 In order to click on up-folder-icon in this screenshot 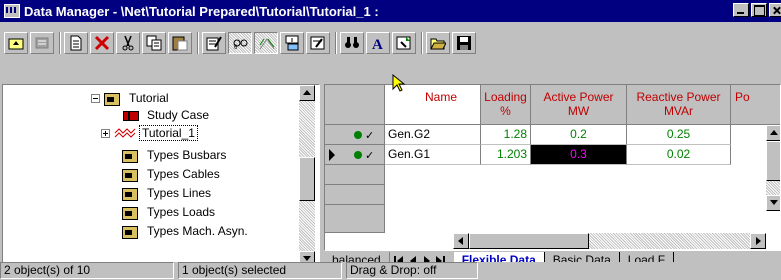, I will do `click(16, 44)`.